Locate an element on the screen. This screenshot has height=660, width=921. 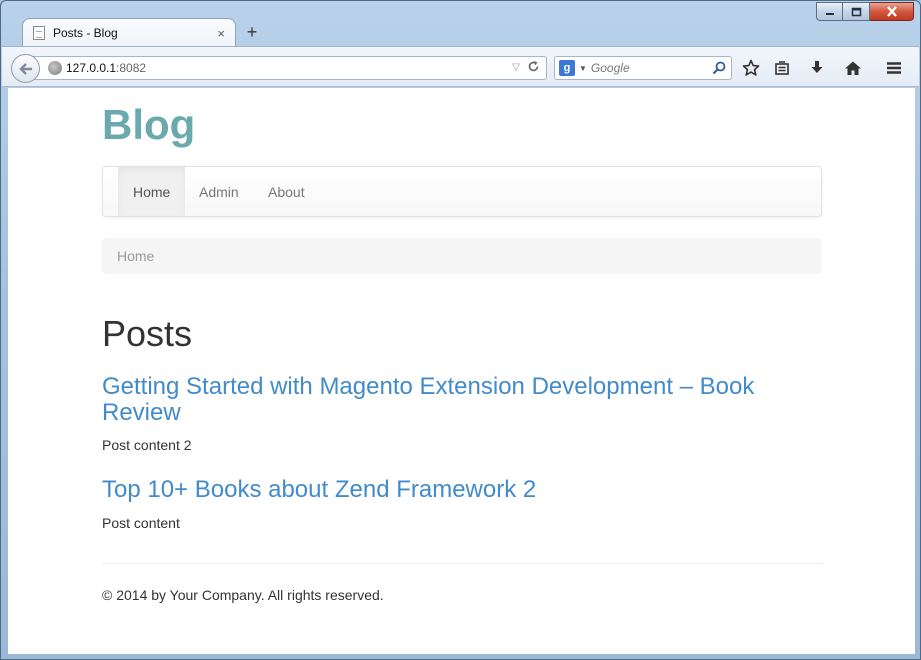
nav-item-admin: Admin is located at coordinates (219, 191).